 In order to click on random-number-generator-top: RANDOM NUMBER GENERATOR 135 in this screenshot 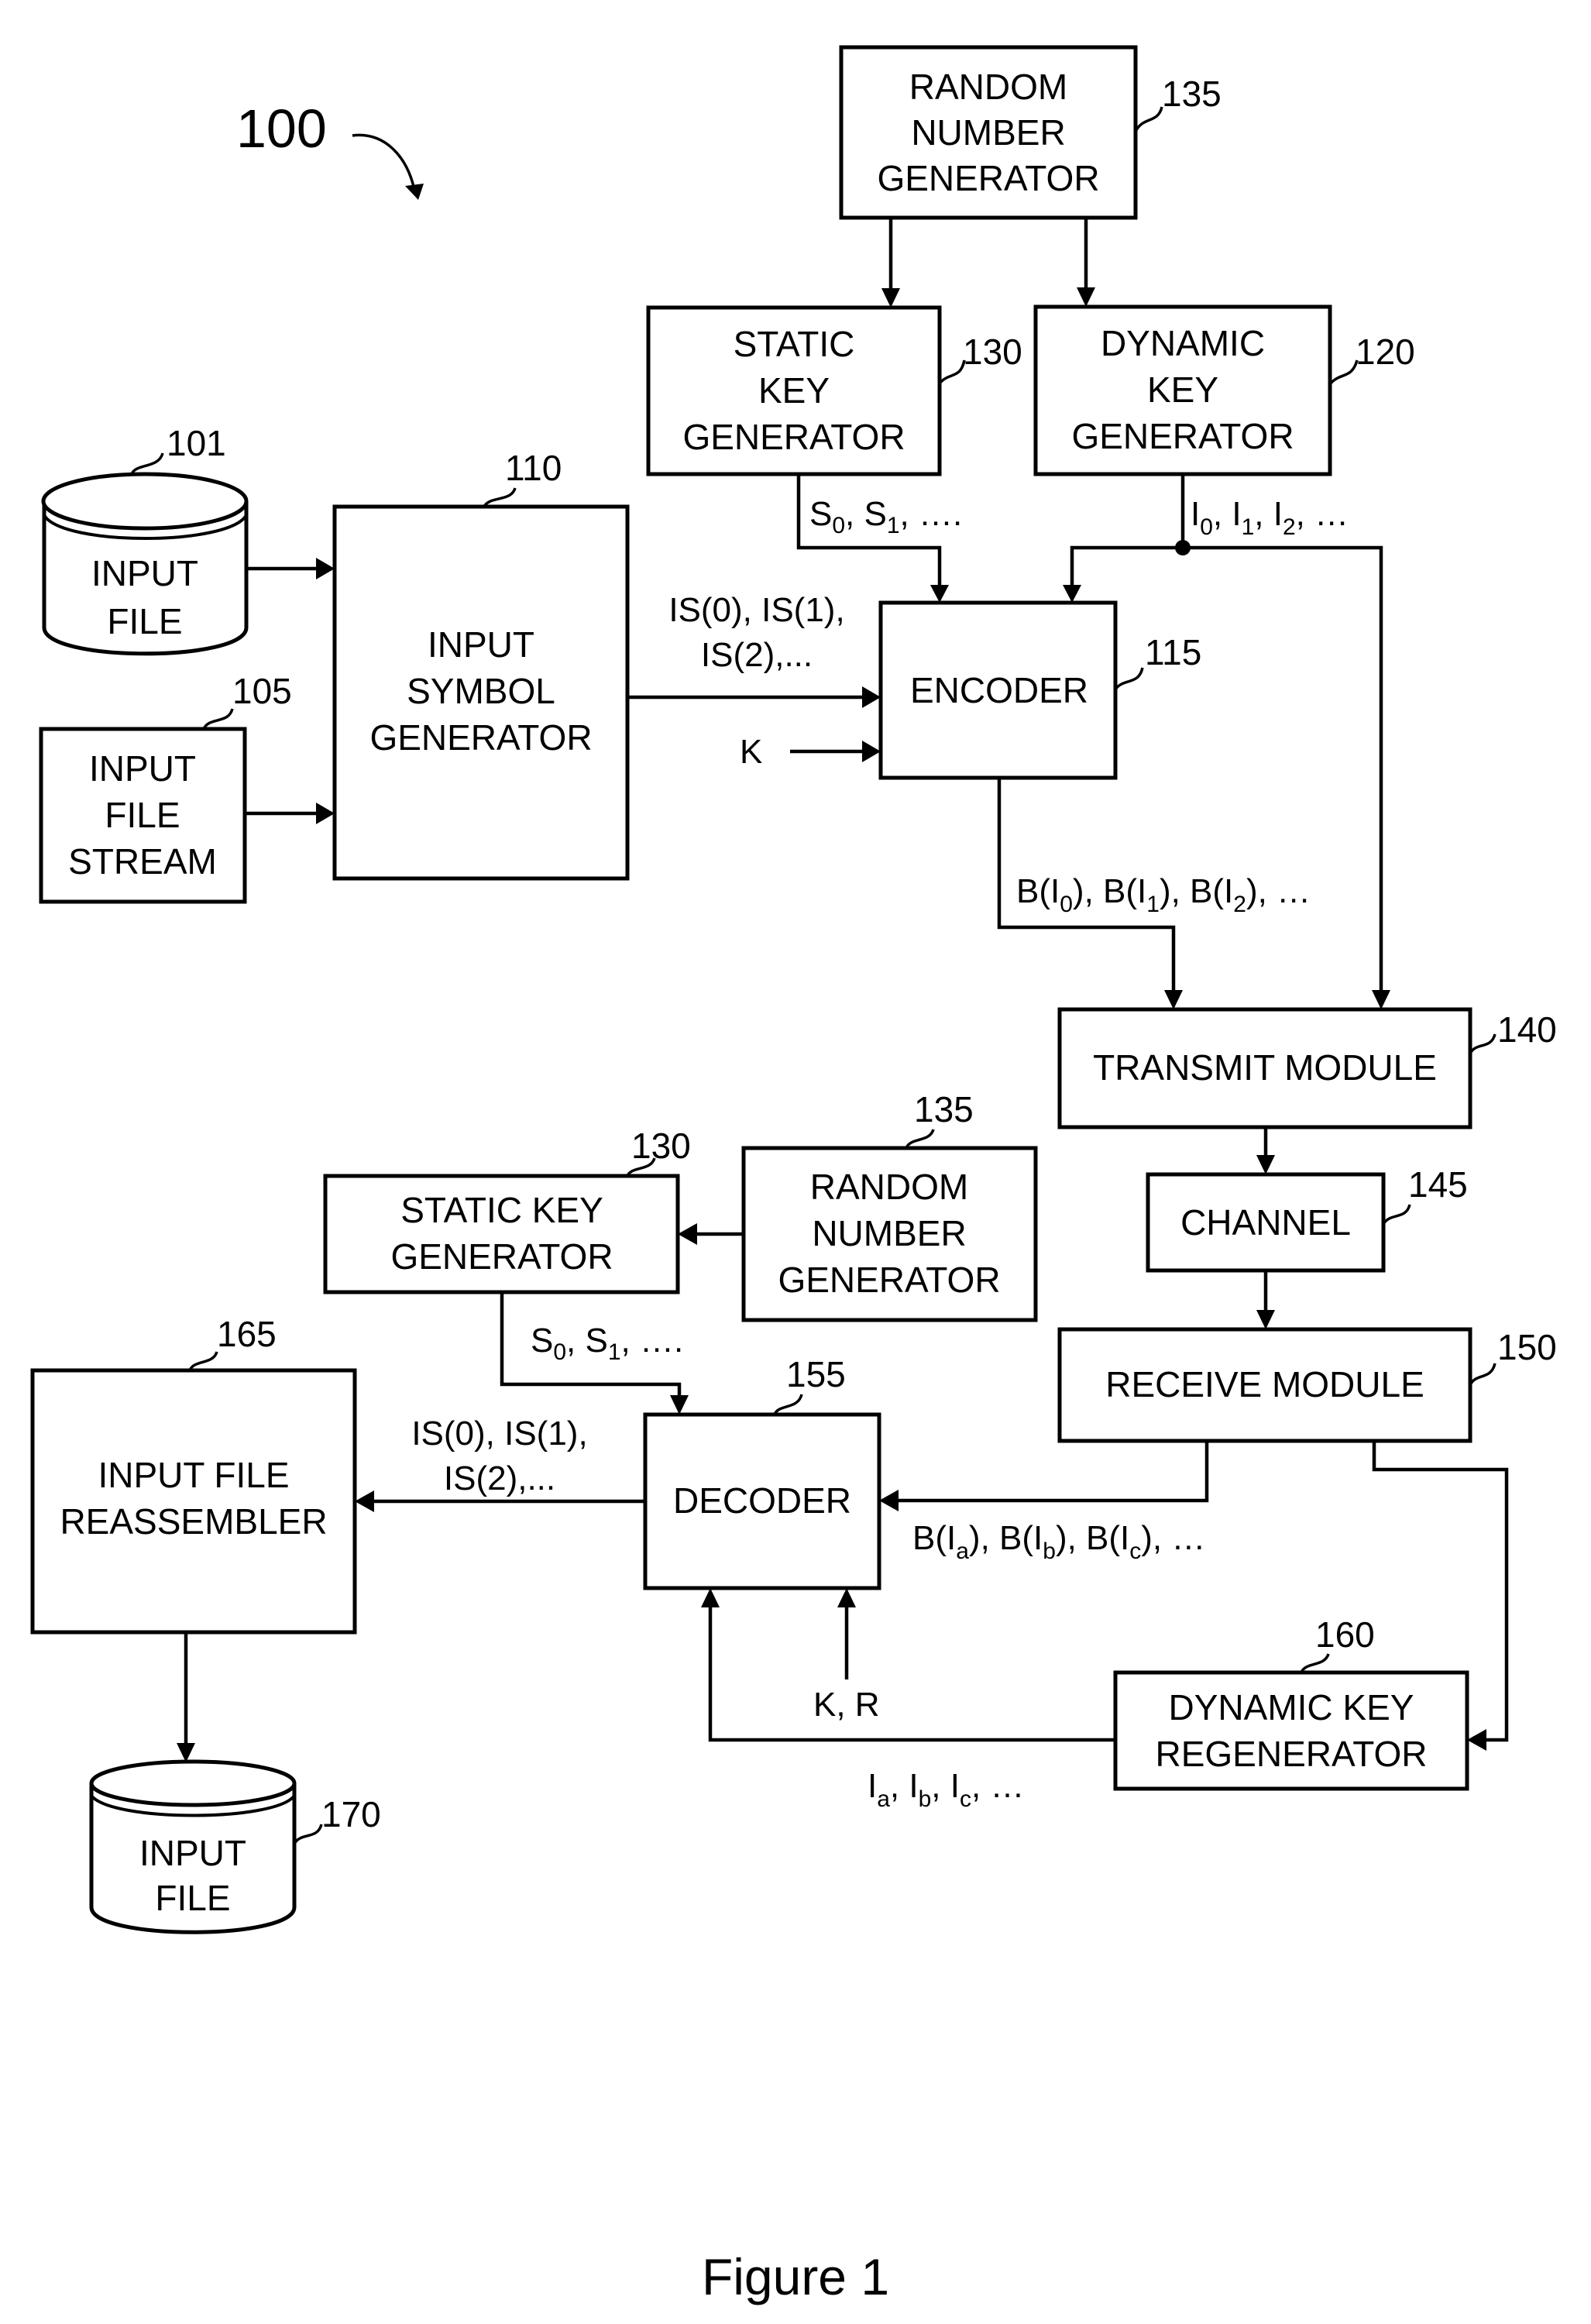, I will do `click(1030, 132)`.